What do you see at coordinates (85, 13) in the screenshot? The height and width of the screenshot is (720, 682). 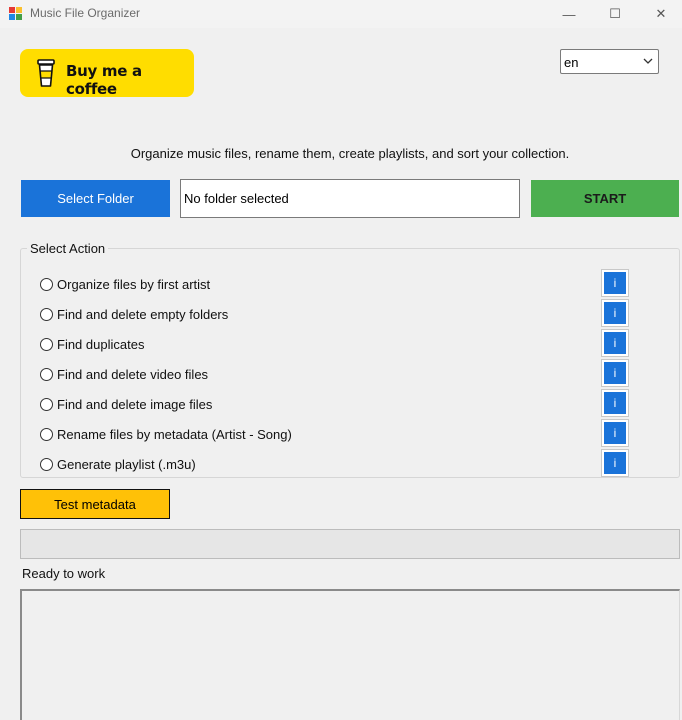 I see `window-title: Music File Organizer` at bounding box center [85, 13].